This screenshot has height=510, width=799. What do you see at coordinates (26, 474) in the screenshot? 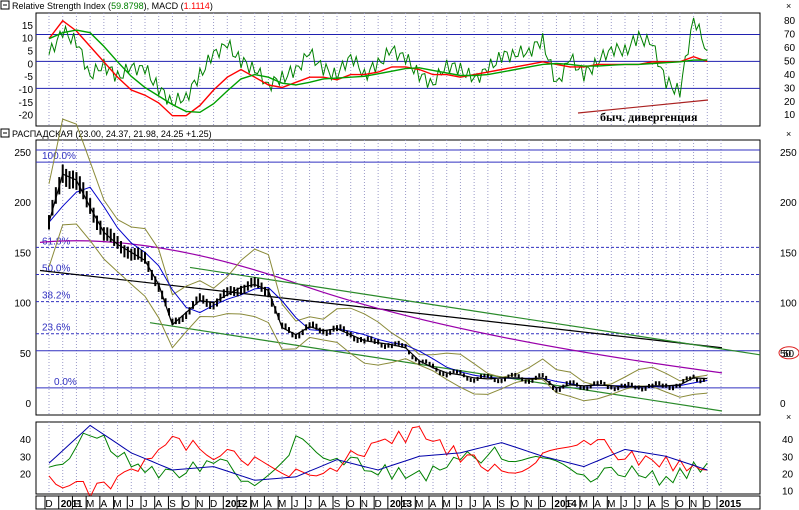
I see `dmi-left-tick: 20` at bounding box center [26, 474].